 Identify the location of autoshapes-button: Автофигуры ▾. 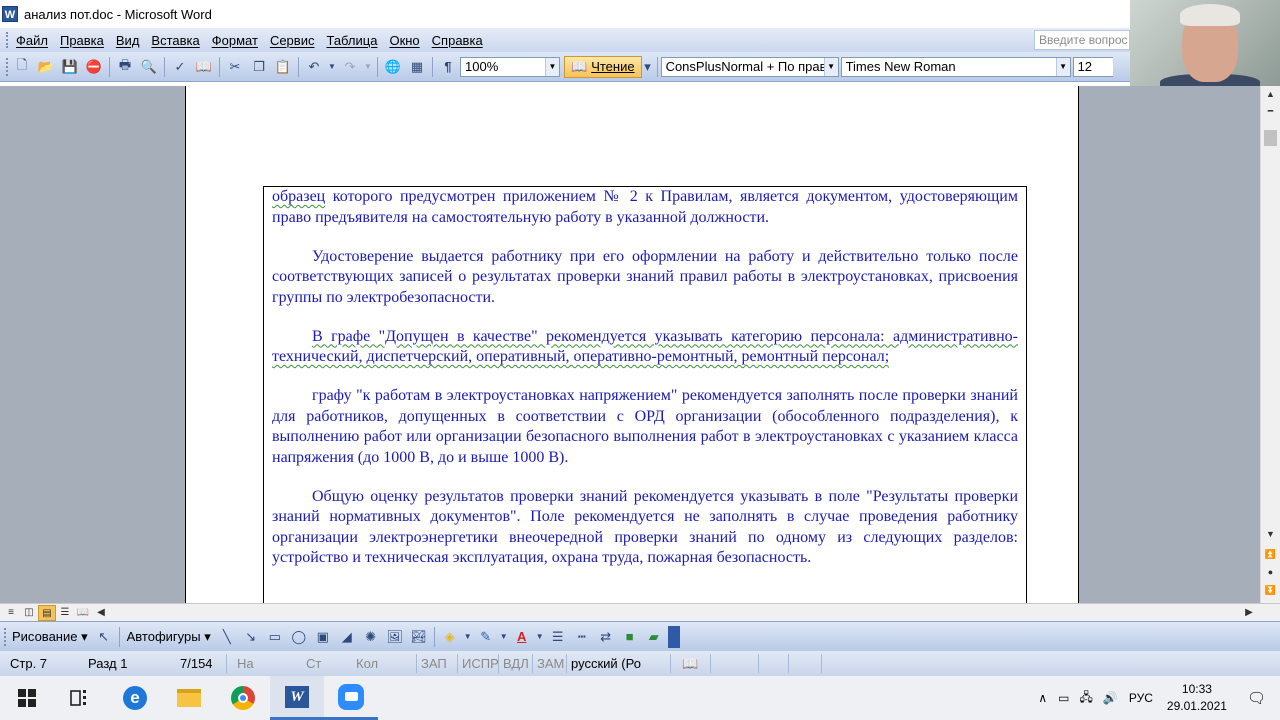
(169, 637).